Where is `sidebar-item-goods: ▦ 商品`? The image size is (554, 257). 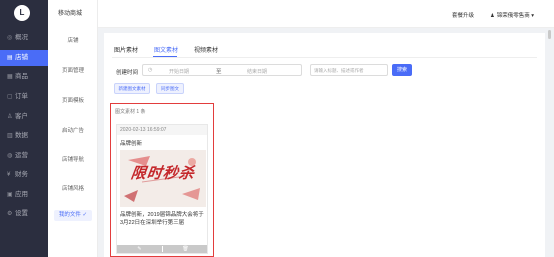 sidebar-item-goods: ▦ 商品 is located at coordinates (24, 77).